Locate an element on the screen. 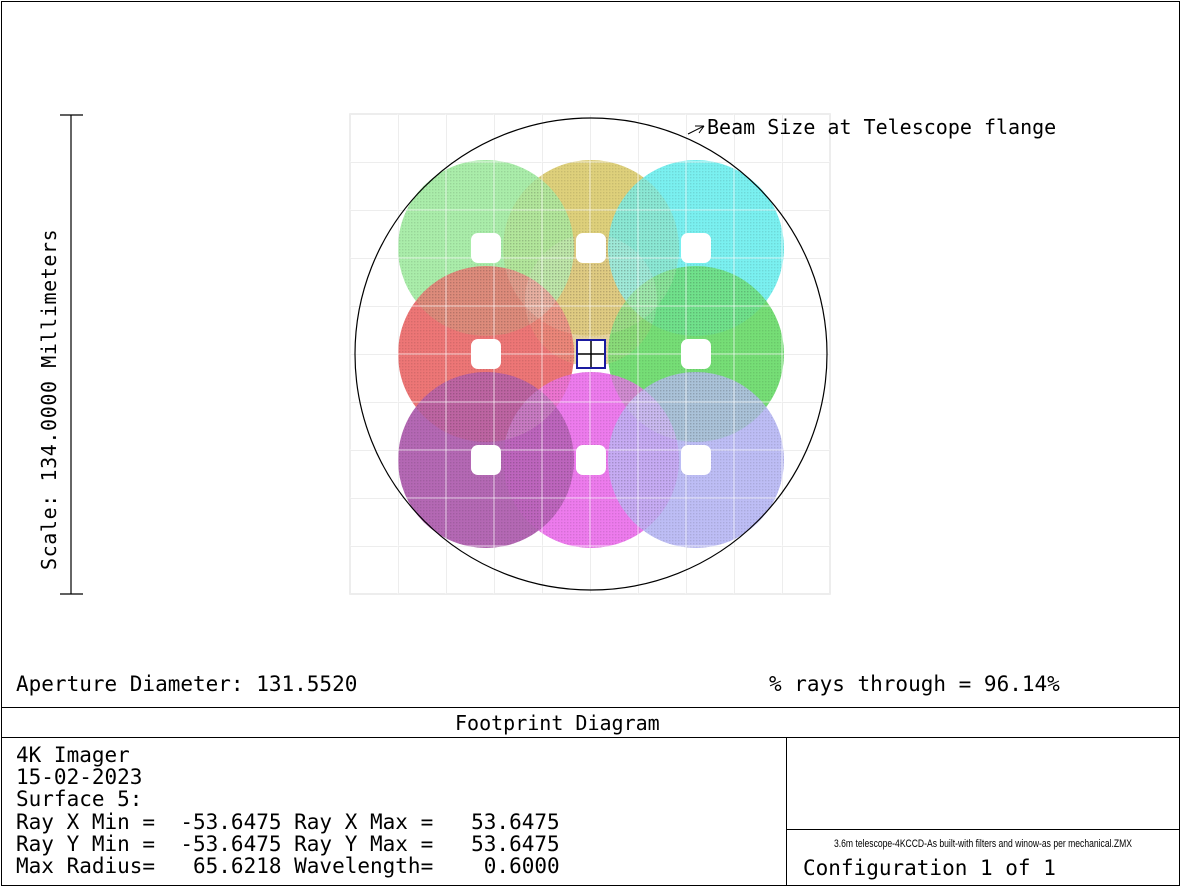  info-divider is located at coordinates (786, 811).